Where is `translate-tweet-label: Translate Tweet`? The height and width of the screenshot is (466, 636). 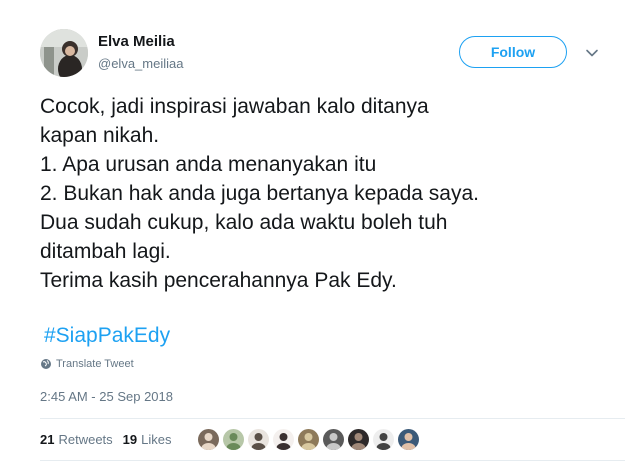
translate-tweet-label: Translate Tweet is located at coordinates (95, 364).